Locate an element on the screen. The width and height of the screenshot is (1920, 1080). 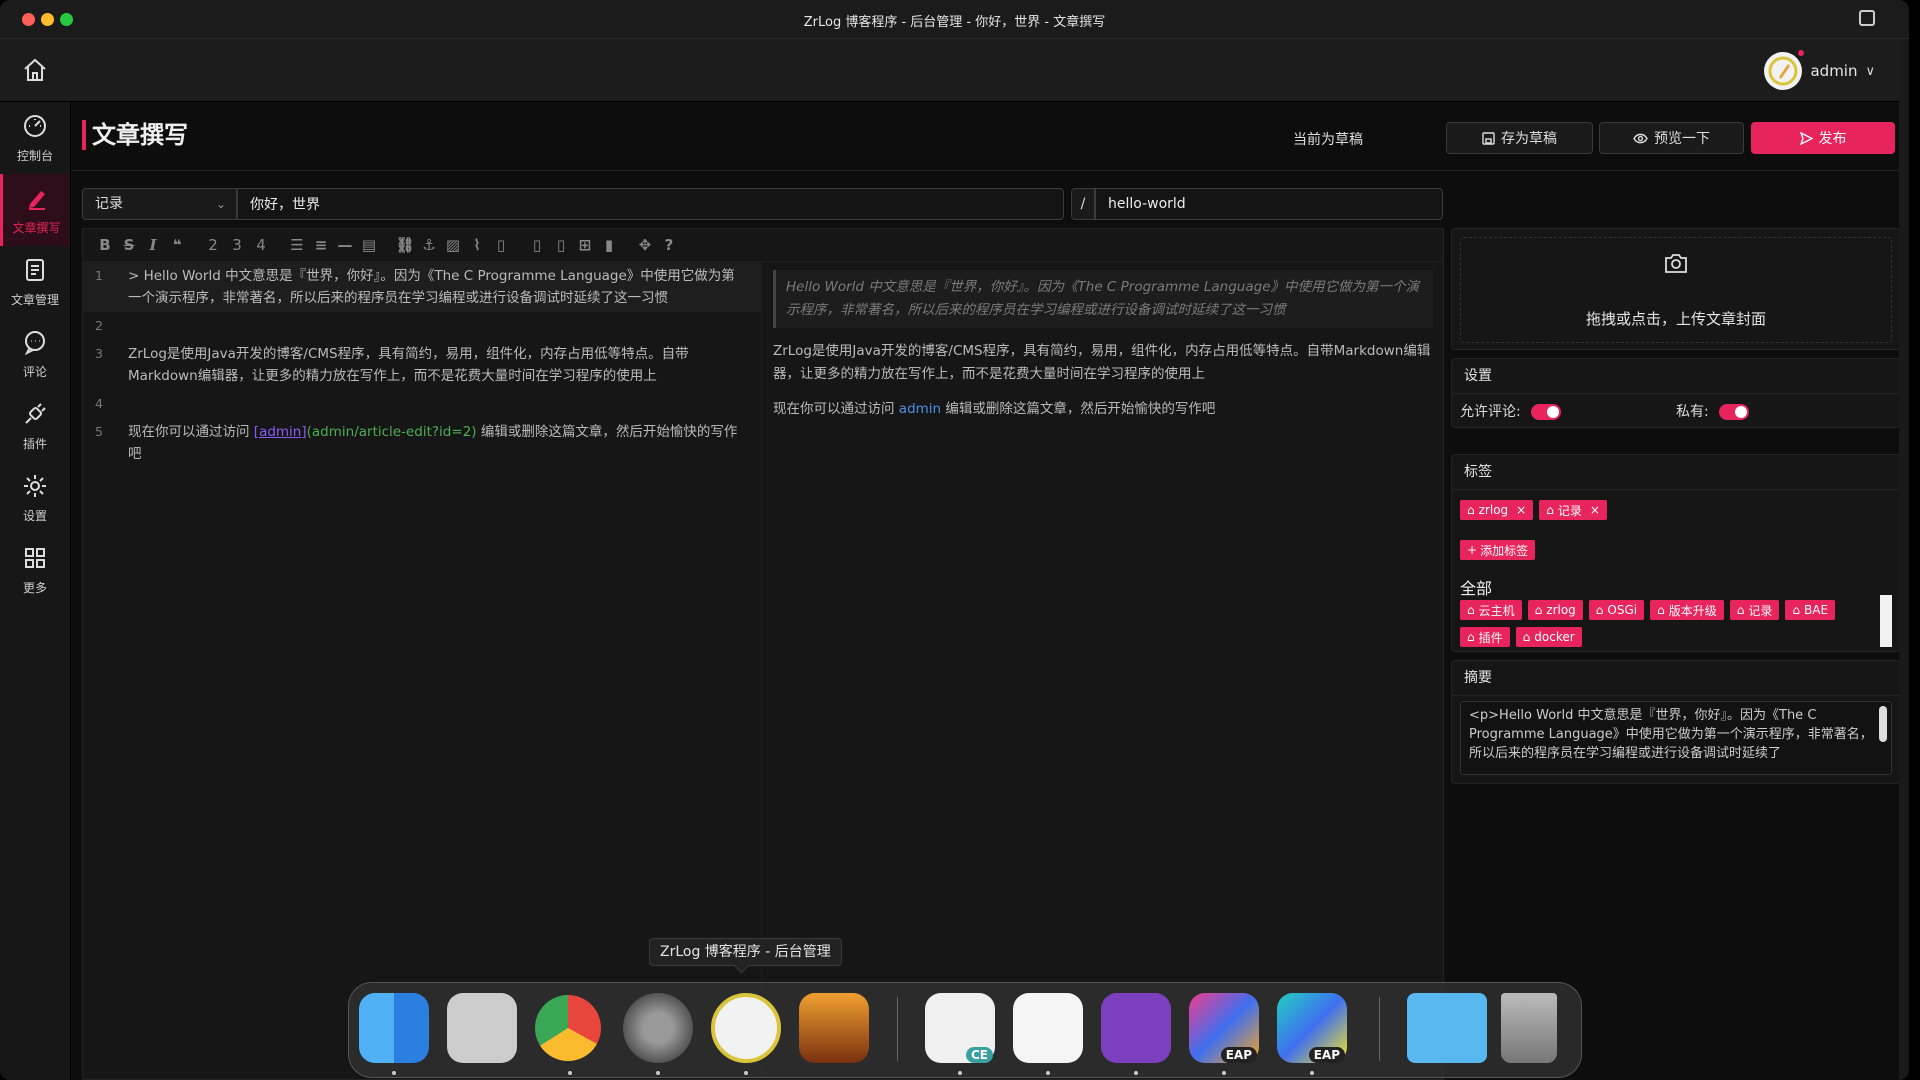
window-scrollbar is located at coordinates (1904, 560).